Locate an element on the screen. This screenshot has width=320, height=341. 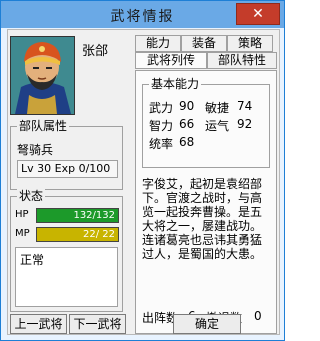
stat-label-intelligence: 智力 is located at coordinates (161, 126).